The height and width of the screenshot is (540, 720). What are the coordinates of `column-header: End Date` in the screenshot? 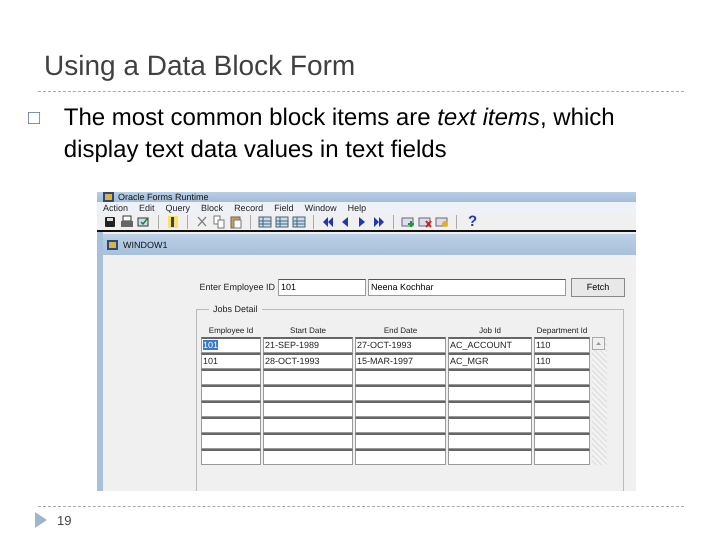 It's located at (401, 331).